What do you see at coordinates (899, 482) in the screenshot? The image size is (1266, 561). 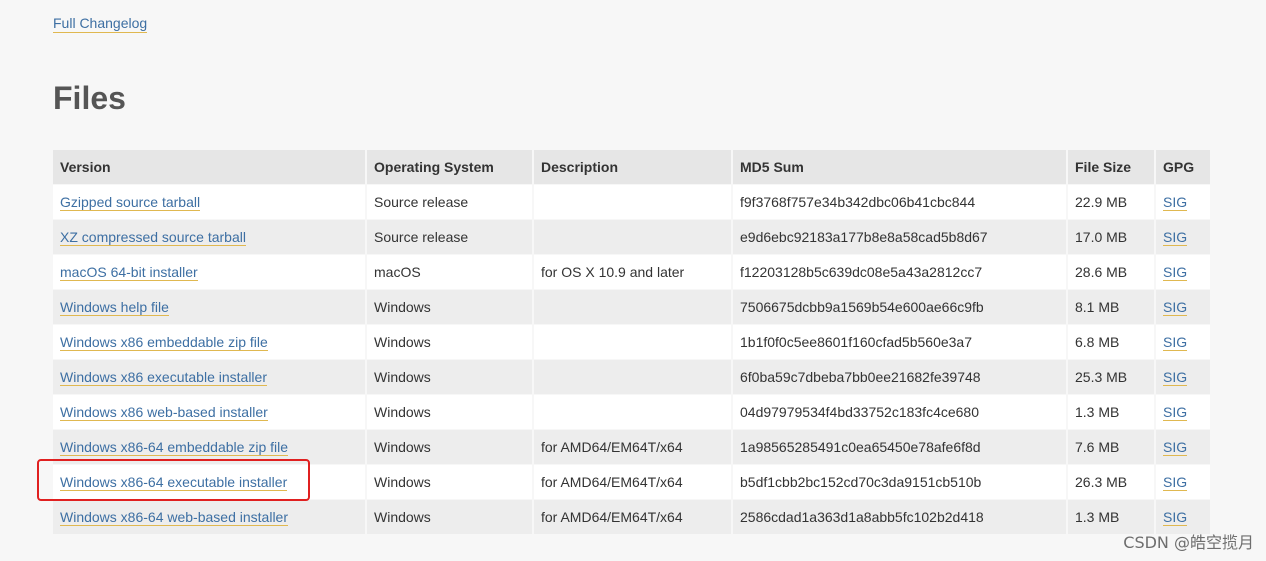 I see `md5-cell: b5df1cbb2bc152cd70c3da9151cb510b` at bounding box center [899, 482].